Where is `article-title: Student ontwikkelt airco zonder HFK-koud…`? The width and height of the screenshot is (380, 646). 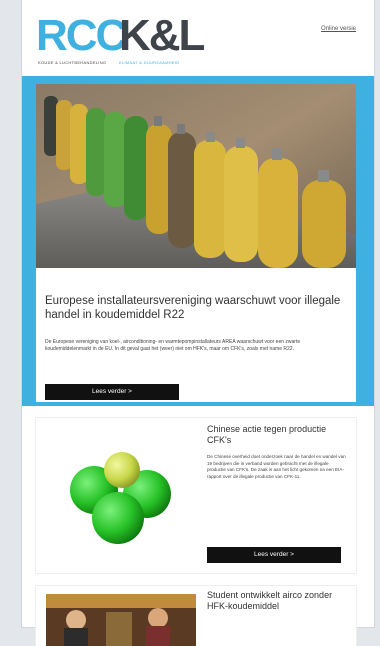
article-title: Student ontwikkelt airco zonder HFK-koud… is located at coordinates (277, 601).